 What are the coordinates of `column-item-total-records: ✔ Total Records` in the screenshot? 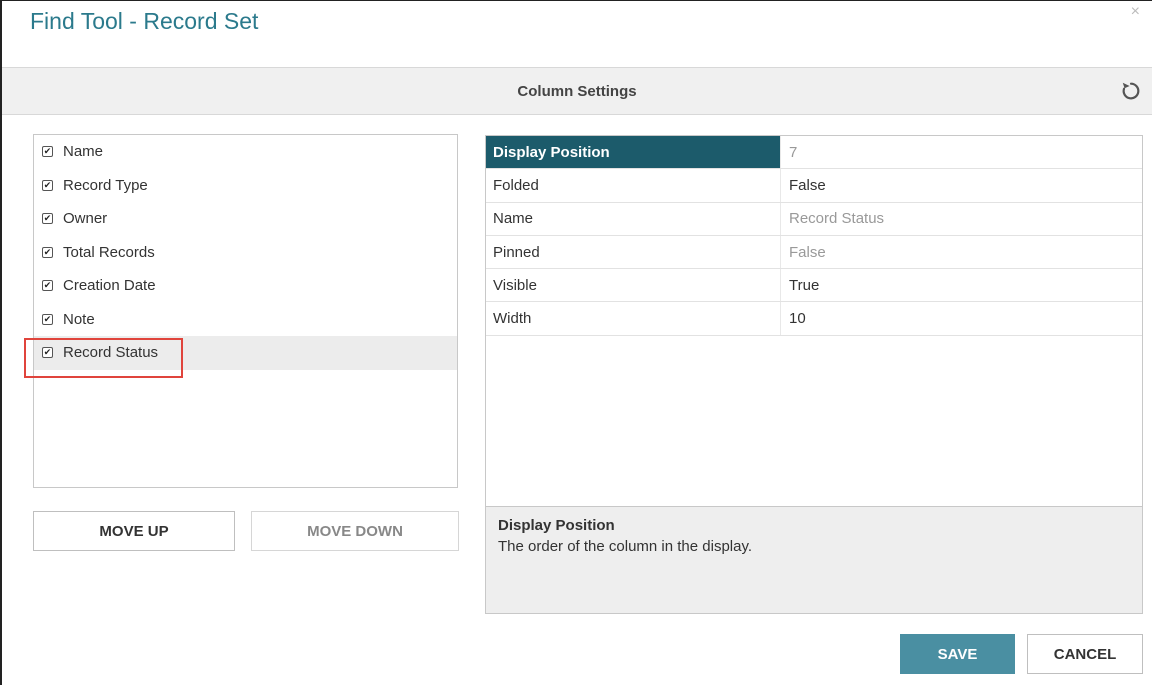 It's located at (245, 253).